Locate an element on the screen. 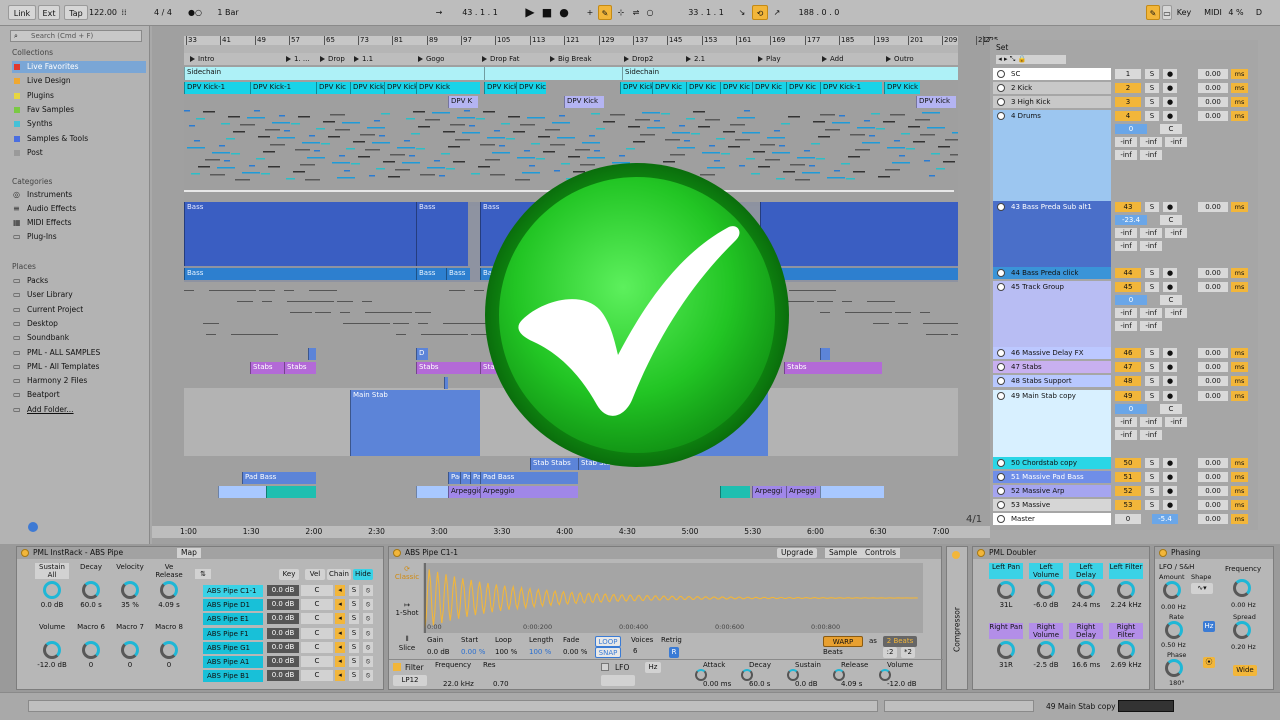 The height and width of the screenshot is (720, 1280). track-row: 53 Massive 53 S ● 0.00 ms is located at coordinates (1124, 505).